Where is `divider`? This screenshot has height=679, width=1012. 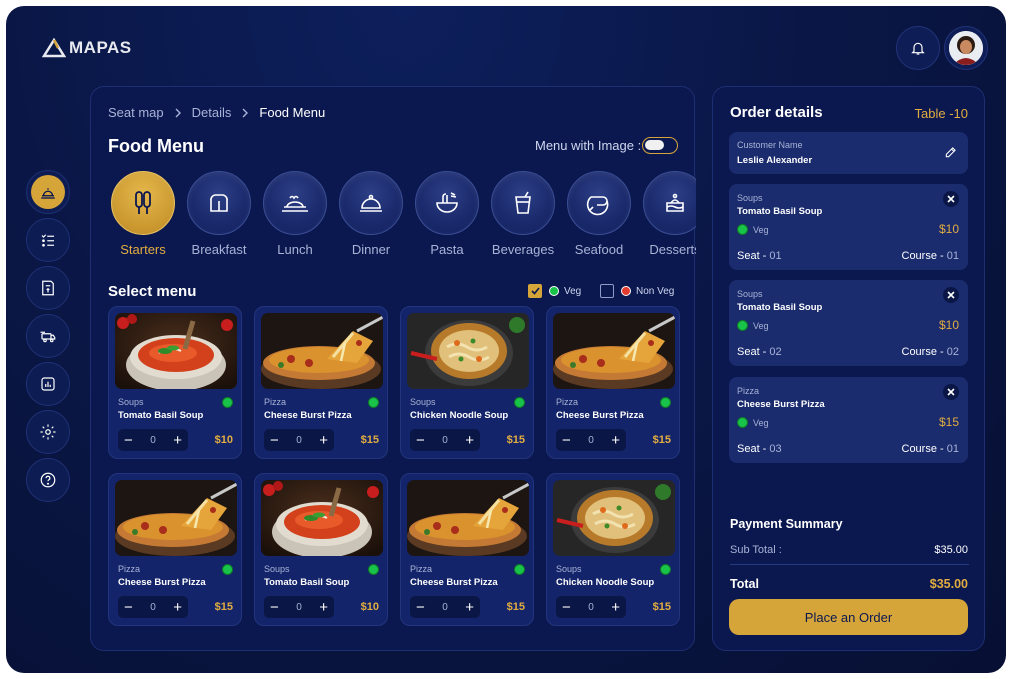
divider is located at coordinates (849, 564).